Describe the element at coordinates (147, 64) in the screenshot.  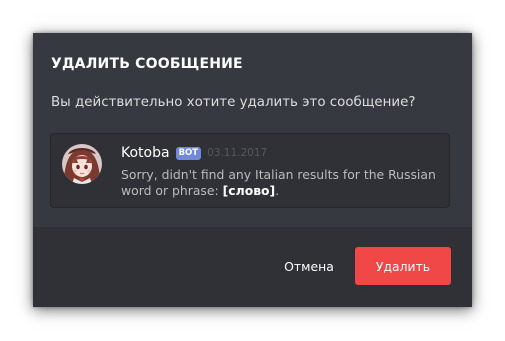
I see `modal-title: УДАЛИТЬ СООБЩЕНИЕ` at that location.